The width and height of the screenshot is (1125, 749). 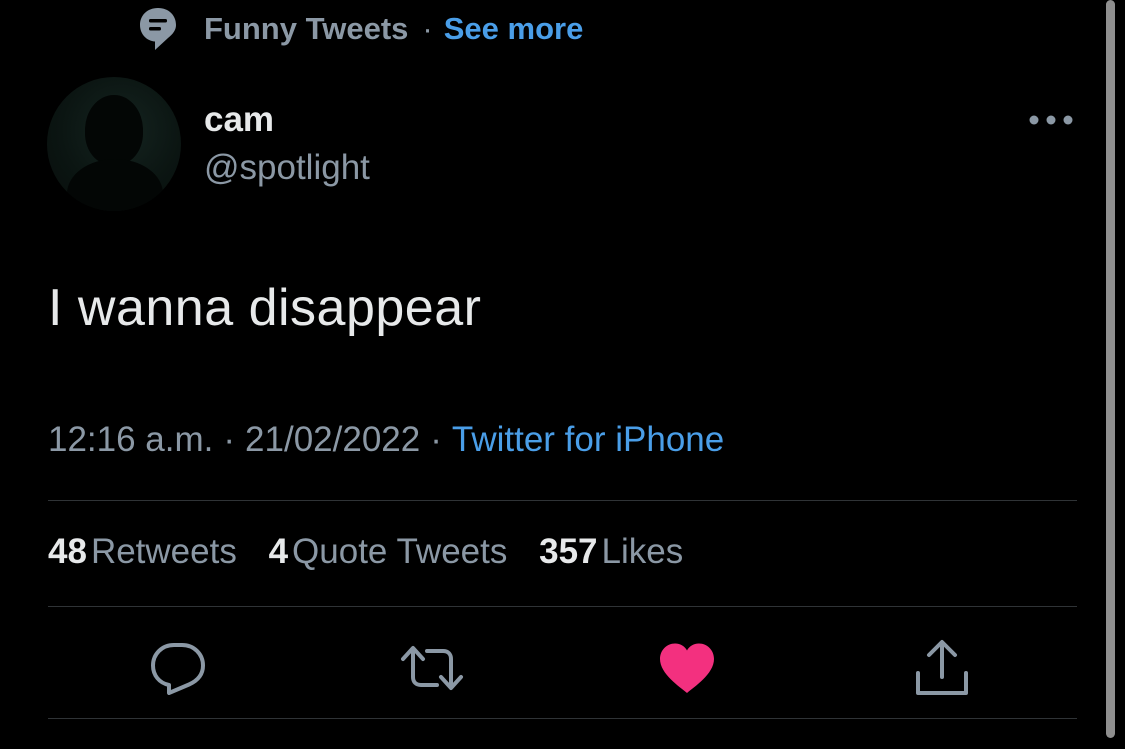 I want to click on retweet-button, so click(x=432, y=670).